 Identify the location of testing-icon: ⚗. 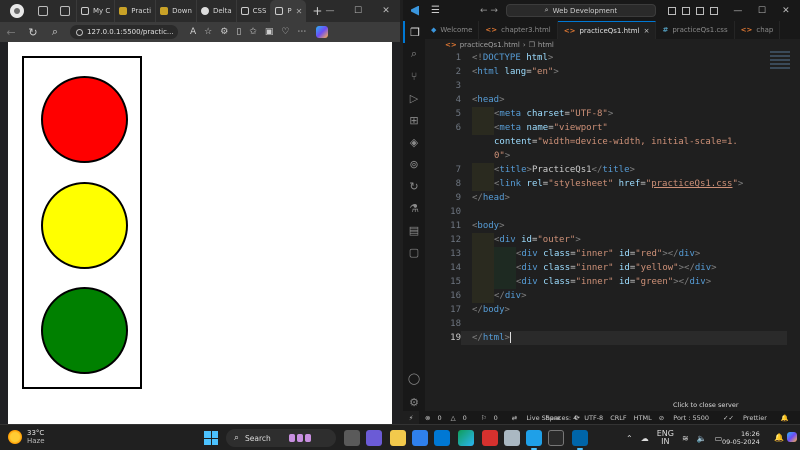
(414, 208).